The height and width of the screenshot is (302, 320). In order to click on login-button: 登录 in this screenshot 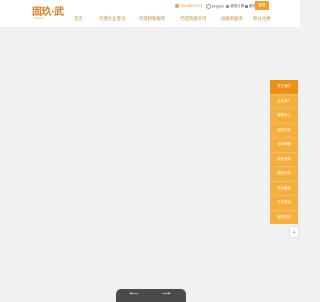, I will do `click(262, 5)`.